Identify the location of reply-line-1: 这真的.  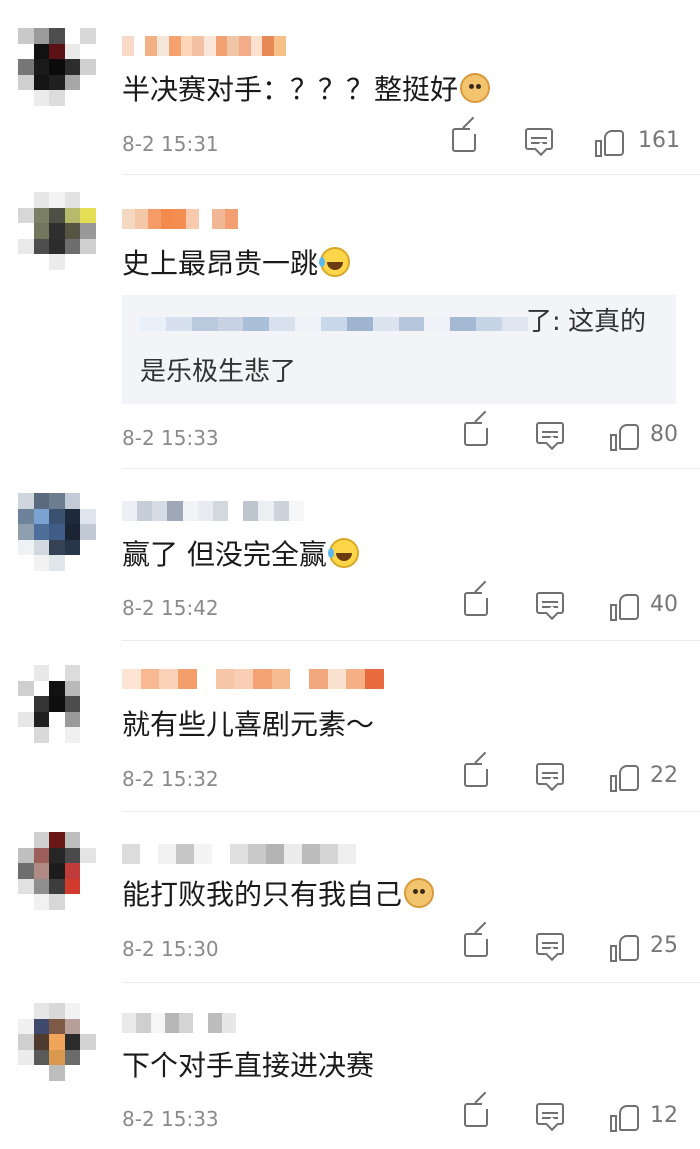
(607, 322).